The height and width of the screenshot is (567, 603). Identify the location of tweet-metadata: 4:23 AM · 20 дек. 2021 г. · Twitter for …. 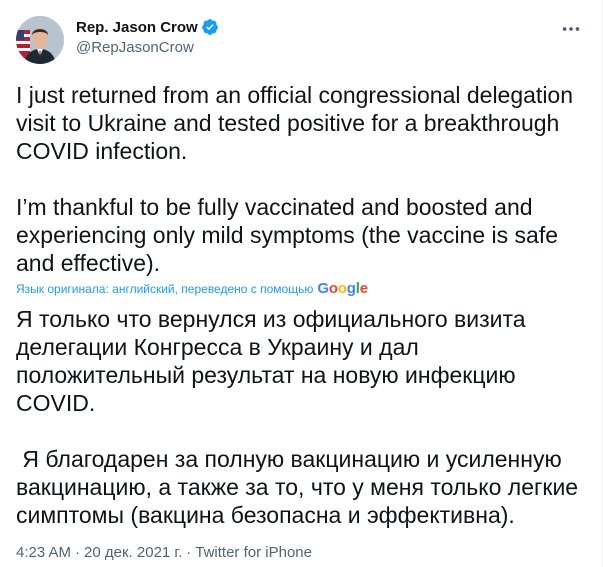
(164, 552).